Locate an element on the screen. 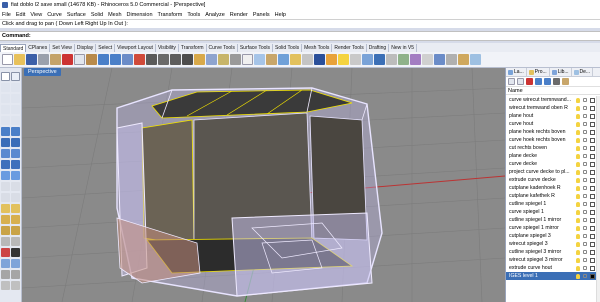  layer-row: cutplane kafethek R is located at coordinates (552, 196).